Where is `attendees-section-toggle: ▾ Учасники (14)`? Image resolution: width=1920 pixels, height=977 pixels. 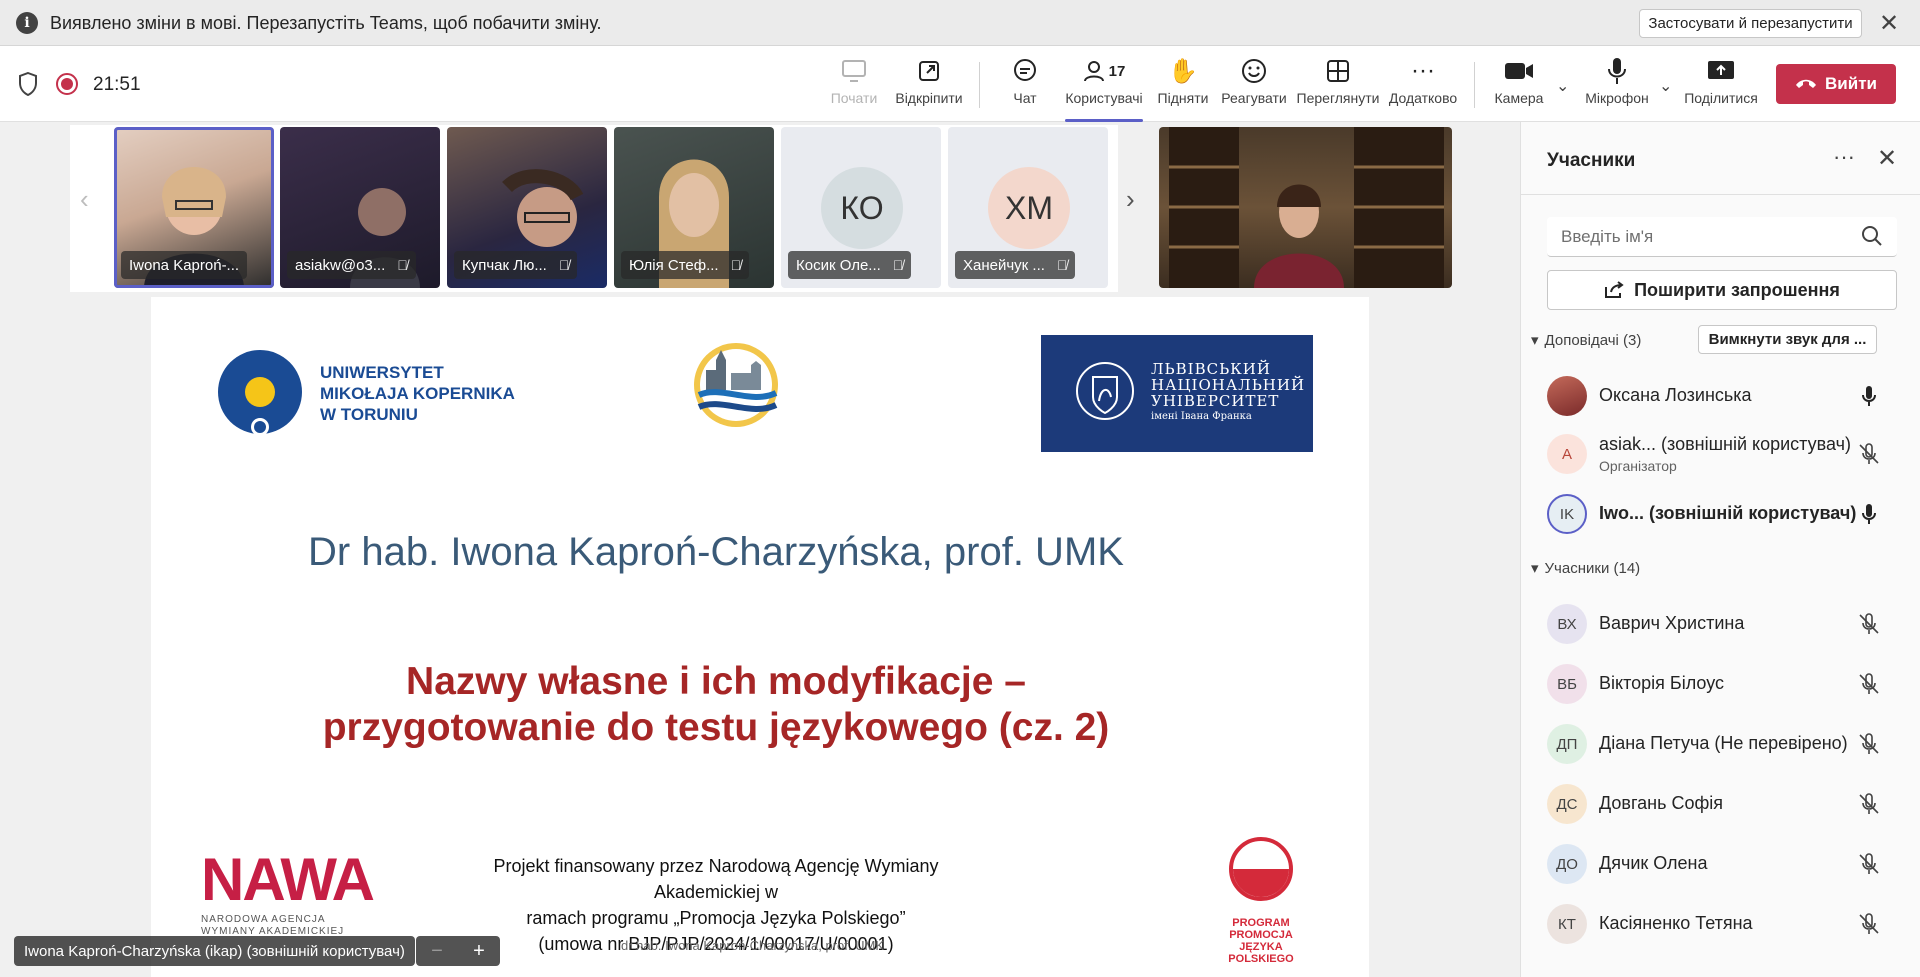
attendees-section-toggle: ▾ Учасники (14) is located at coordinates (1586, 568).